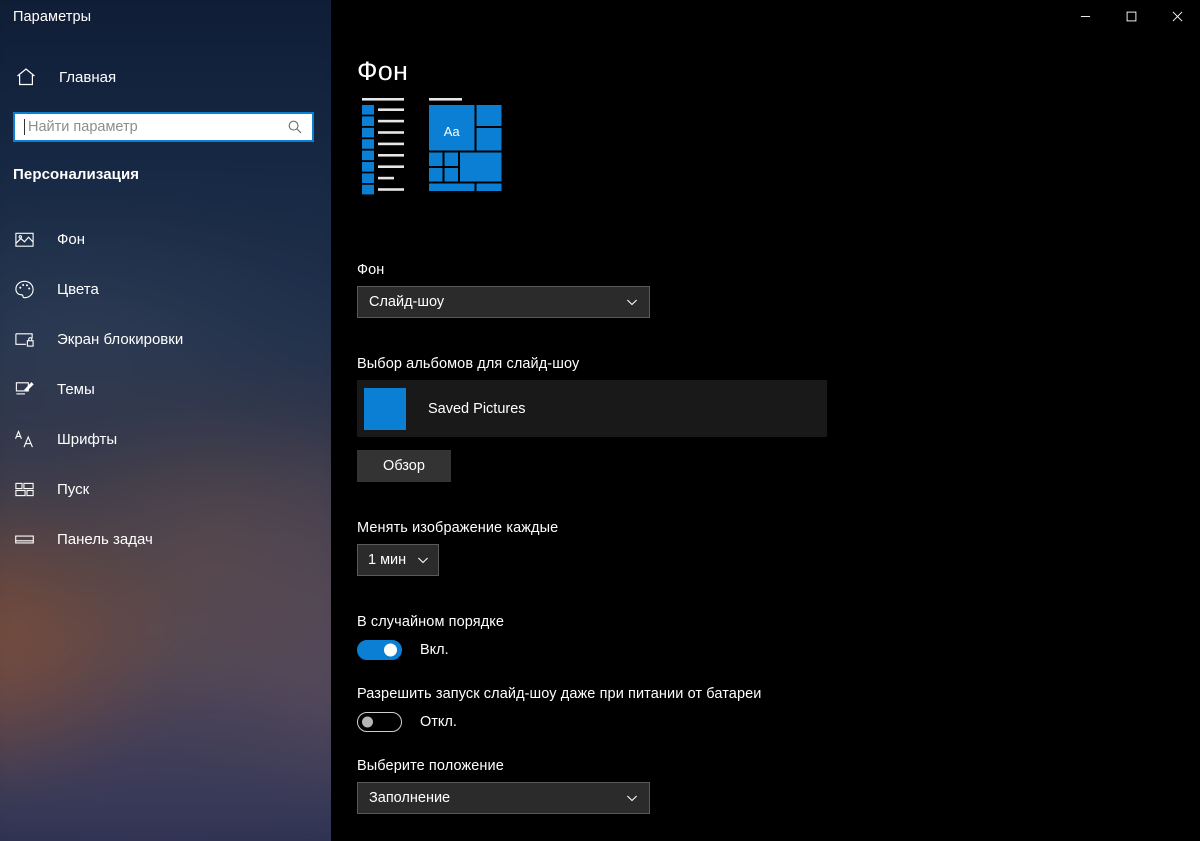  I want to click on interval-dropdown: 1 мин, so click(398, 560).